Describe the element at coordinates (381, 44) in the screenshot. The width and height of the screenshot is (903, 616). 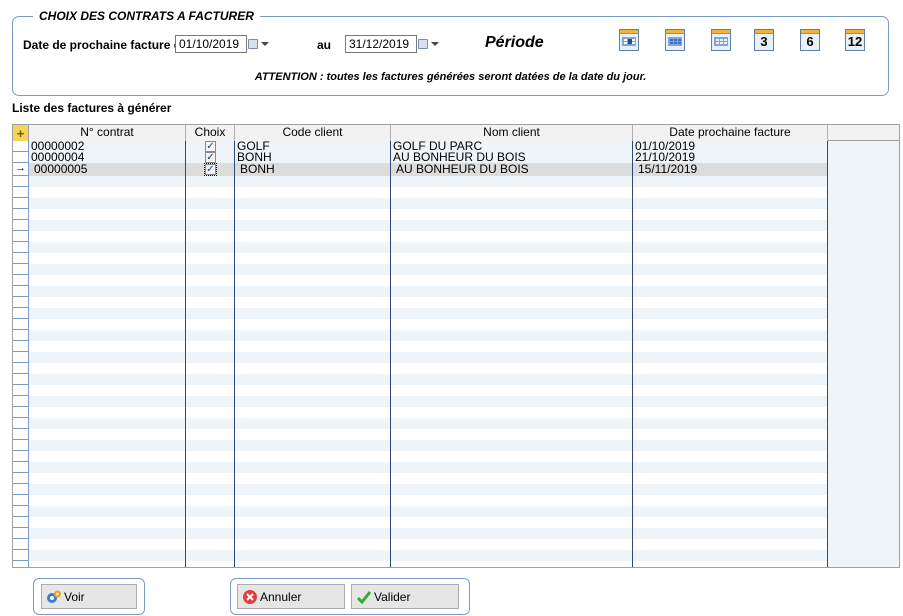
I see `date-to-input` at that location.